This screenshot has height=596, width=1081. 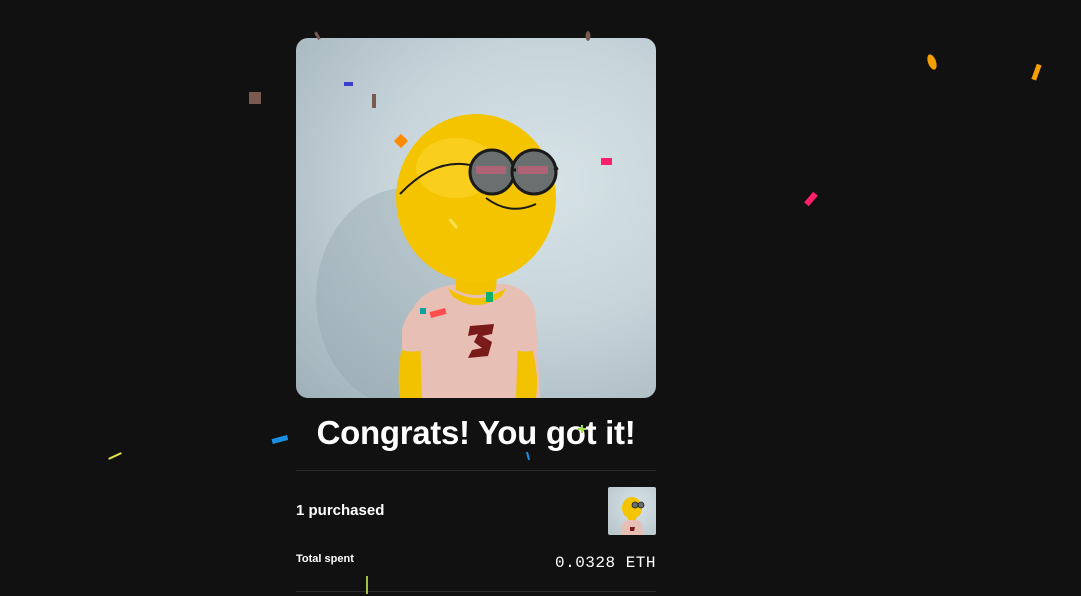 What do you see at coordinates (476, 564) in the screenshot?
I see `total-spent-row: Total spent 0.0328 ETH` at bounding box center [476, 564].